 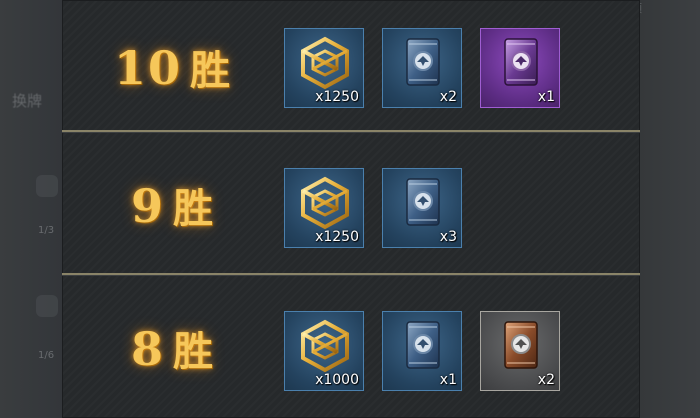 I want to click on reward-item-blue-card-pack: x1, so click(x=422, y=351).